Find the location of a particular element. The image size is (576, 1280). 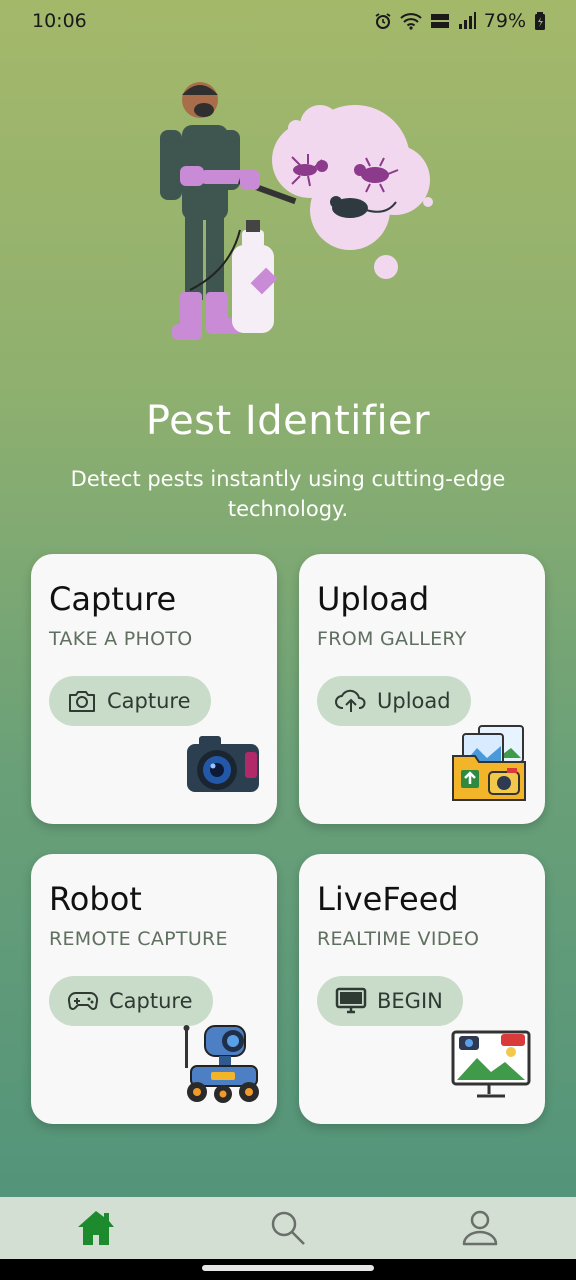

nav-profile is located at coordinates (480, 1228).